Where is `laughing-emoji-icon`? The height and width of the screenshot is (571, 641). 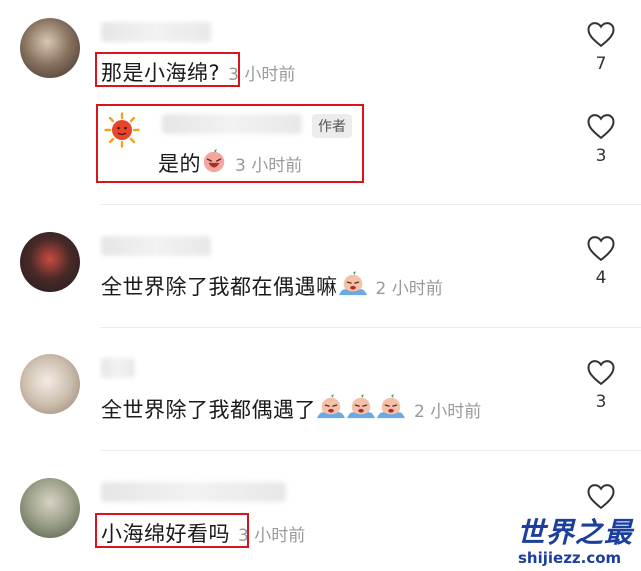 laughing-emoji-icon is located at coordinates (214, 163).